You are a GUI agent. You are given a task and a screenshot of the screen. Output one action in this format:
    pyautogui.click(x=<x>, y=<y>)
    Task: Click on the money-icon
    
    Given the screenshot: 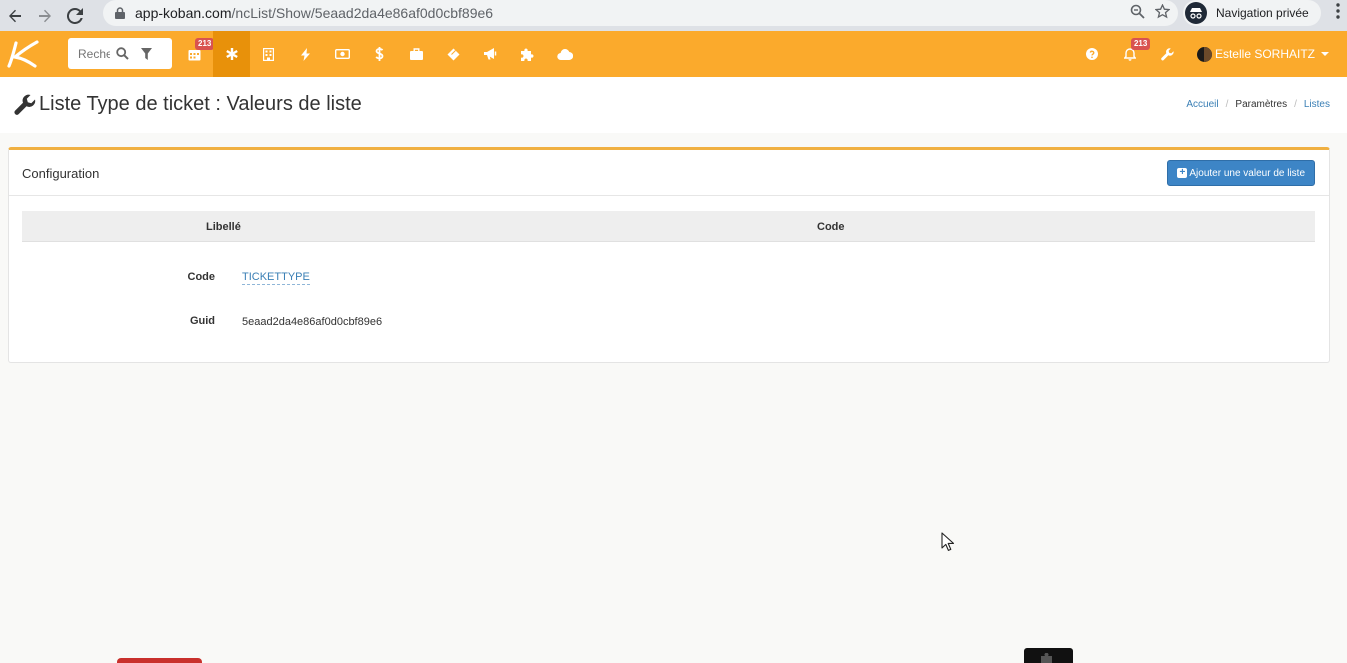 What is the action you would take?
    pyautogui.click(x=342, y=54)
    